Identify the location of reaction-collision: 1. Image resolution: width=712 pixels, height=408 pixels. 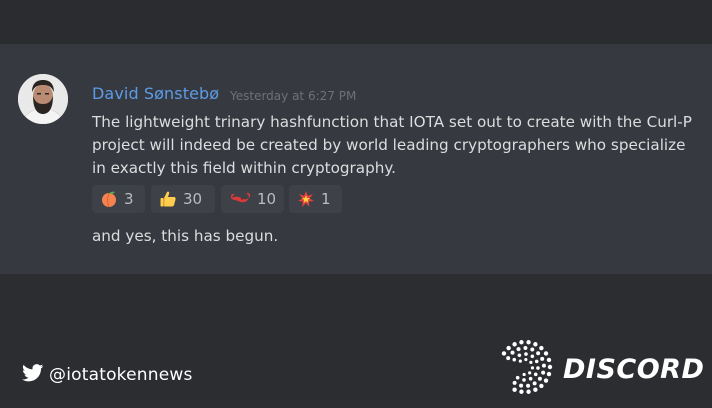
(315, 199).